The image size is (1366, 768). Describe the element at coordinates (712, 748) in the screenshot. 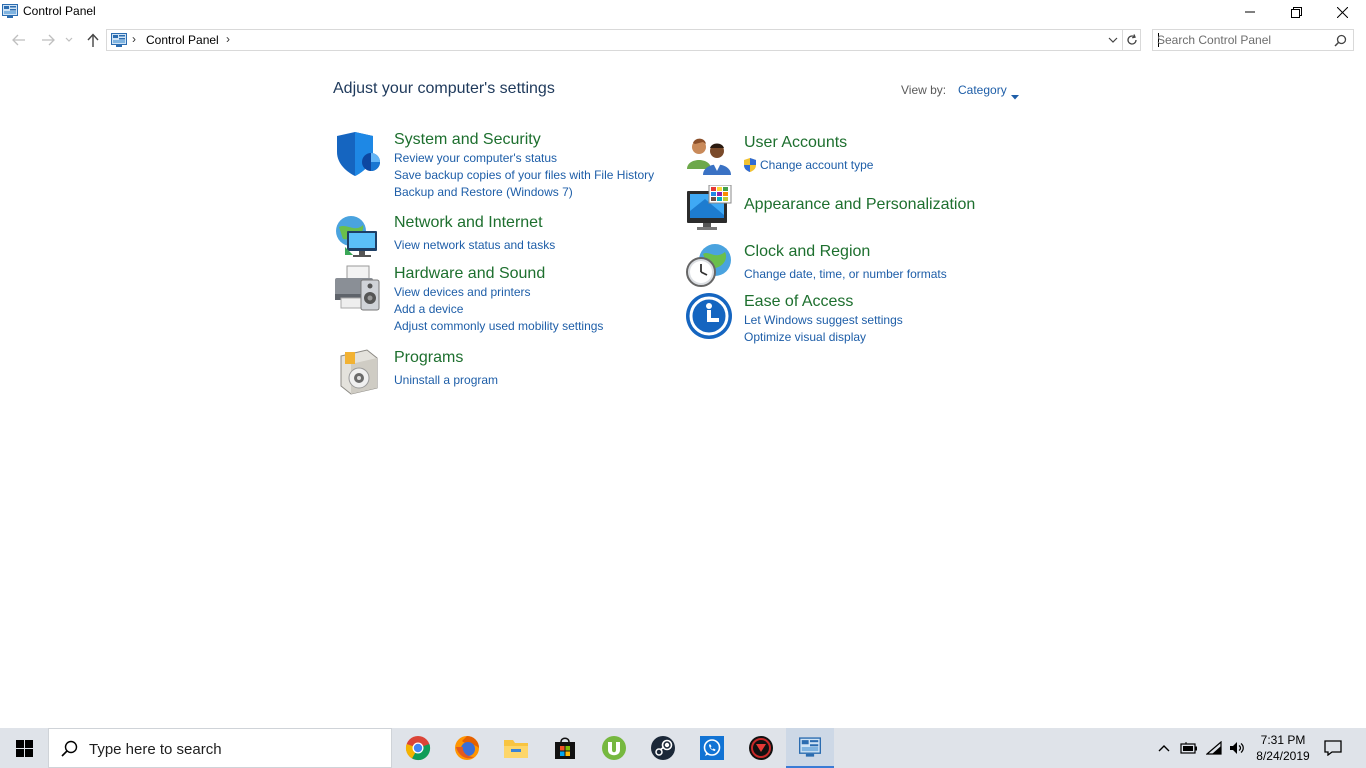

I see `whatsapp-icon` at that location.